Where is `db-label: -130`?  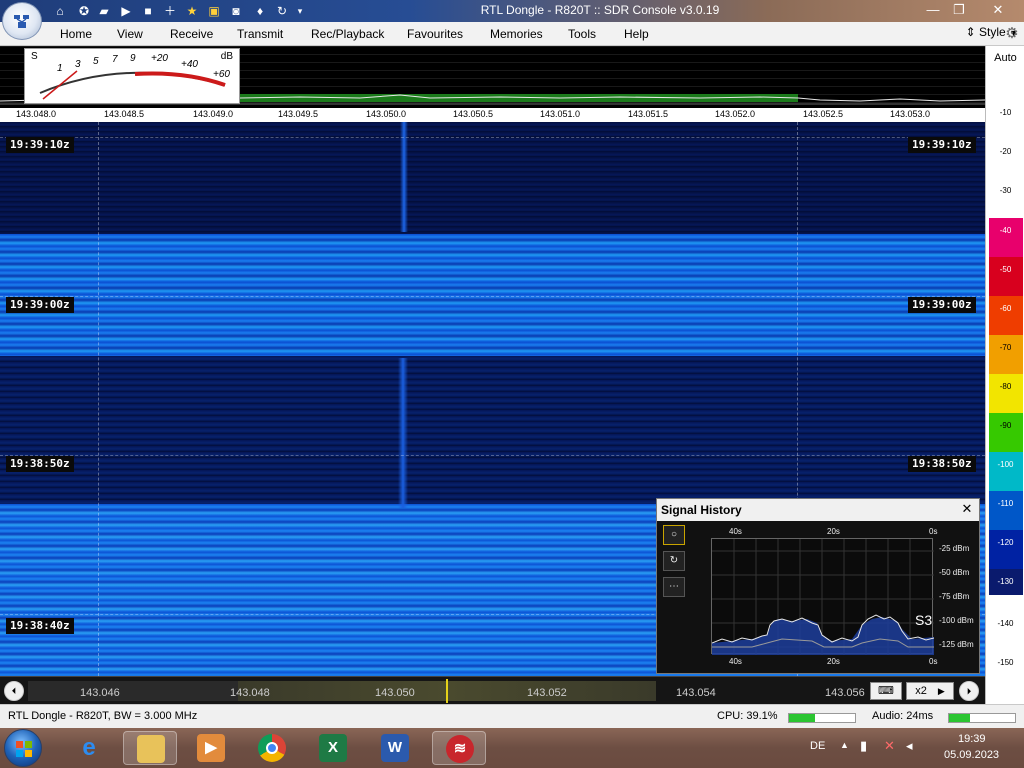 db-label: -130 is located at coordinates (1005, 581).